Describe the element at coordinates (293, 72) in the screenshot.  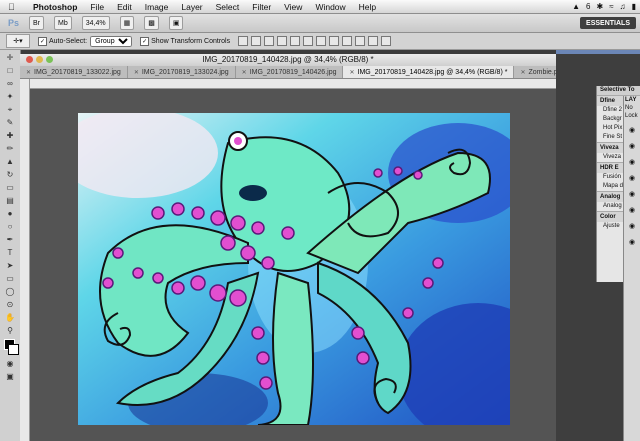
I see `tab-label: IMG_20170819_140426.jpg` at that location.